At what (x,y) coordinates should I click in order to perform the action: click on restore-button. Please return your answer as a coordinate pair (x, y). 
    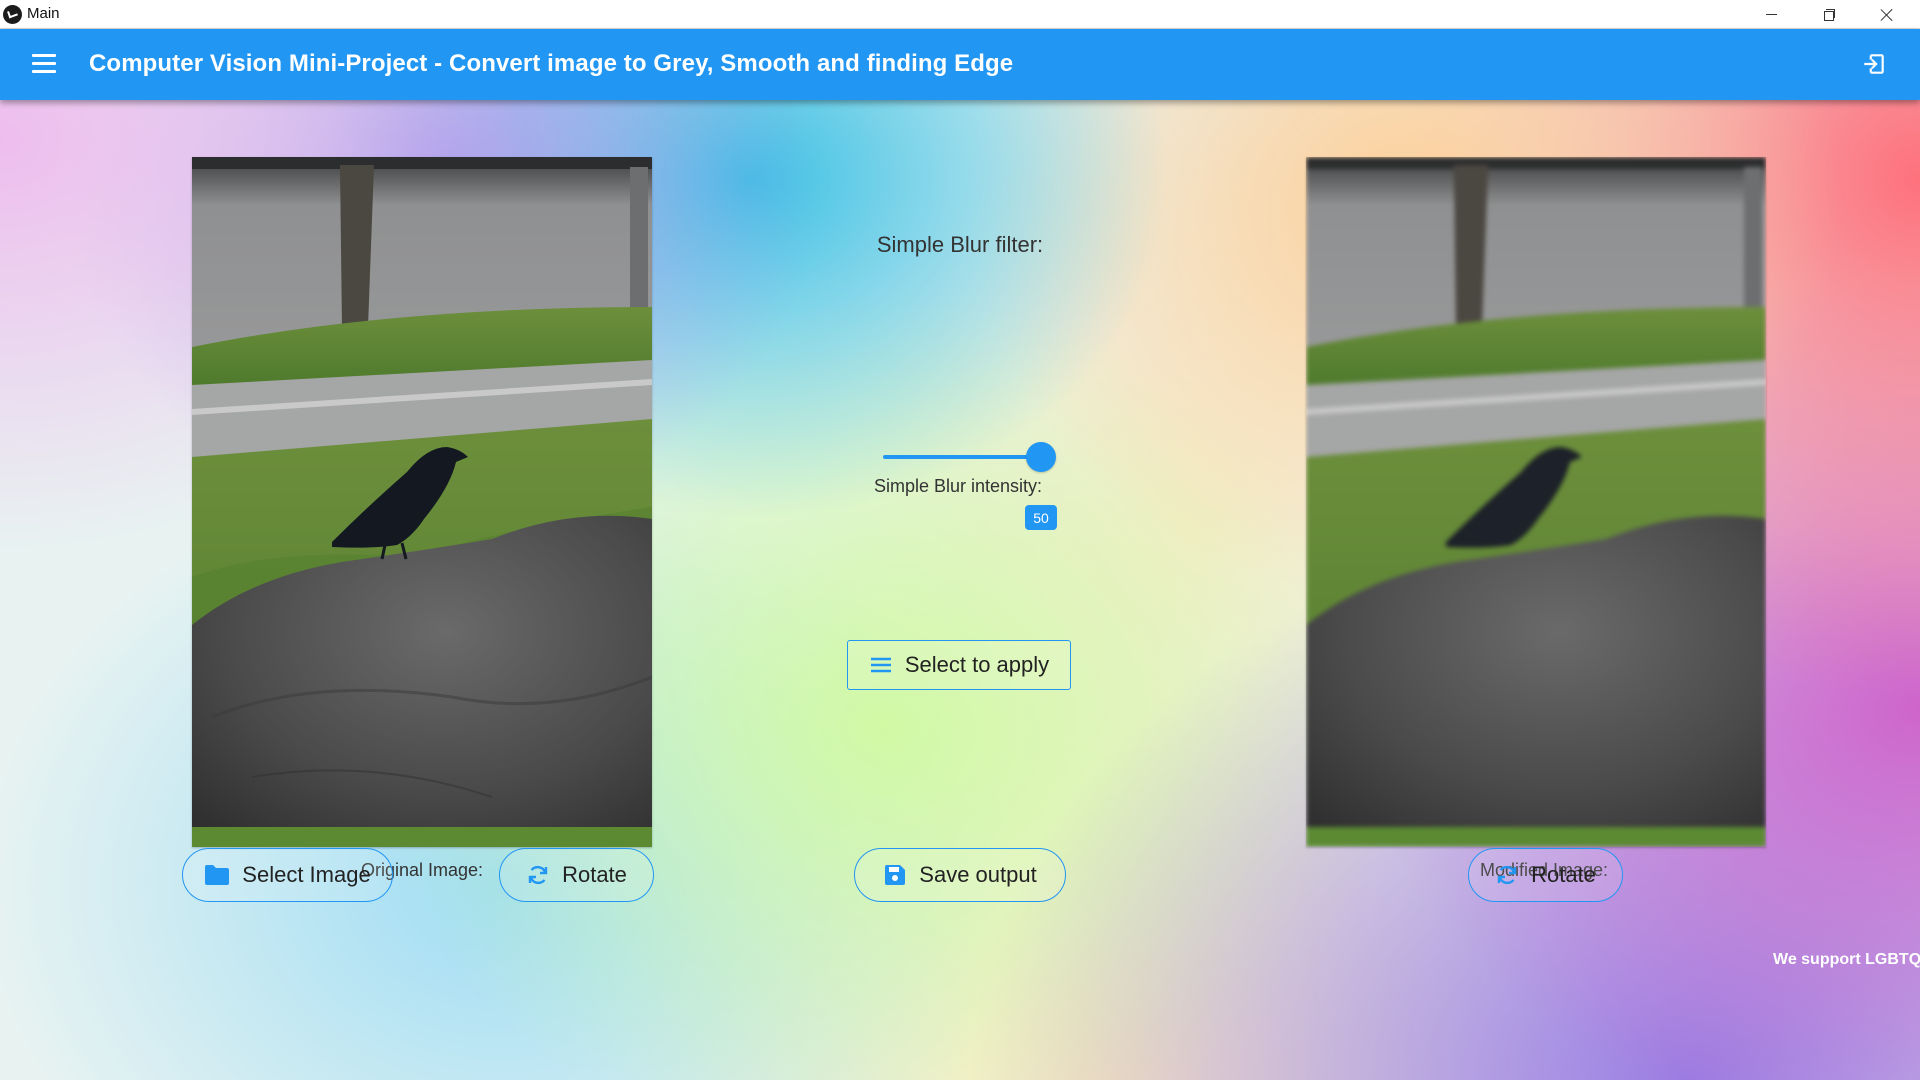
    Looking at the image, I should click on (1829, 14).